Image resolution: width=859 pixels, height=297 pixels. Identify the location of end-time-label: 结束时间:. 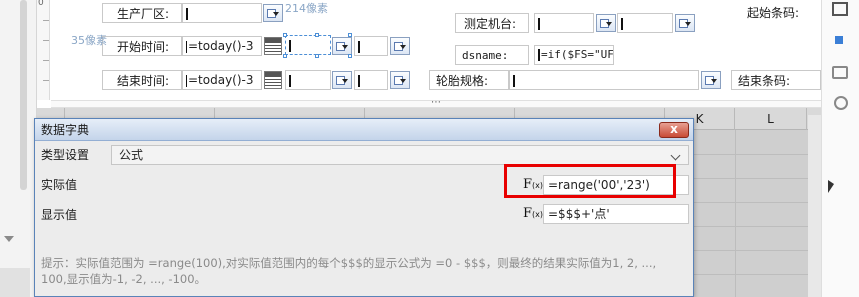
(142, 80).